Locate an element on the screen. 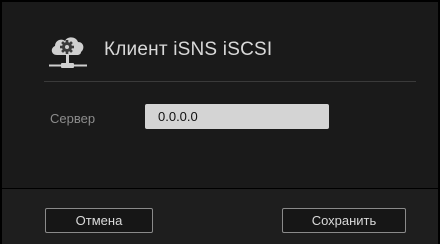 This screenshot has height=244, width=440. save-button: Сохранить is located at coordinates (344, 220).